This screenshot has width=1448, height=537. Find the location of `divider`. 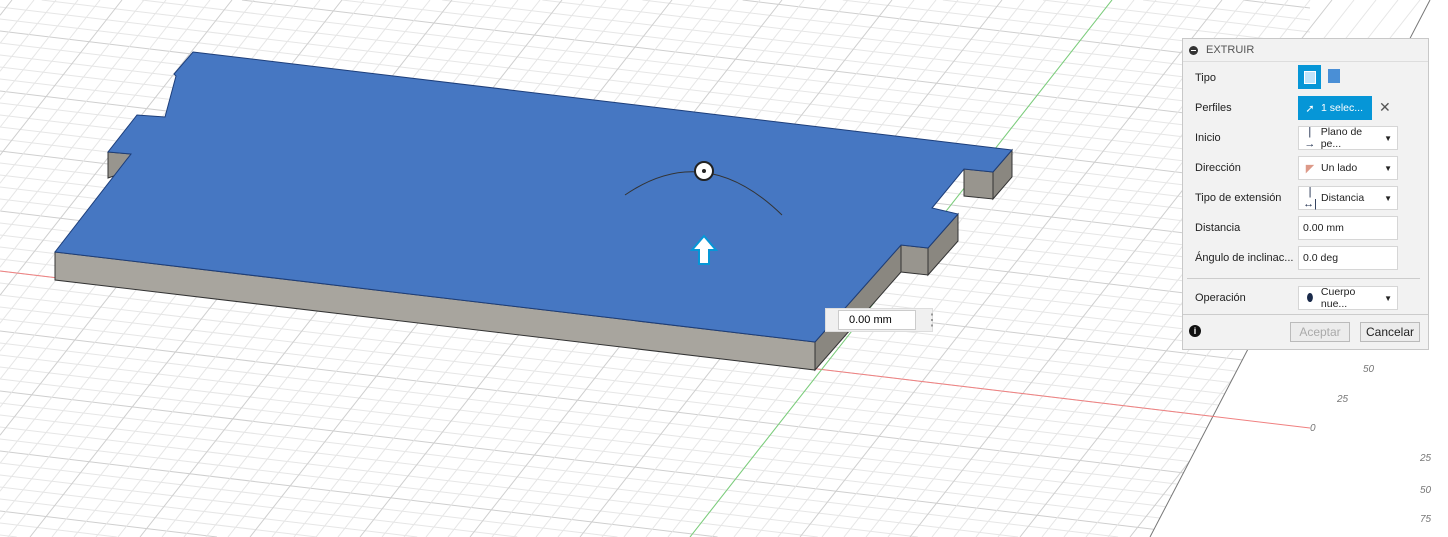

divider is located at coordinates (1303, 278).